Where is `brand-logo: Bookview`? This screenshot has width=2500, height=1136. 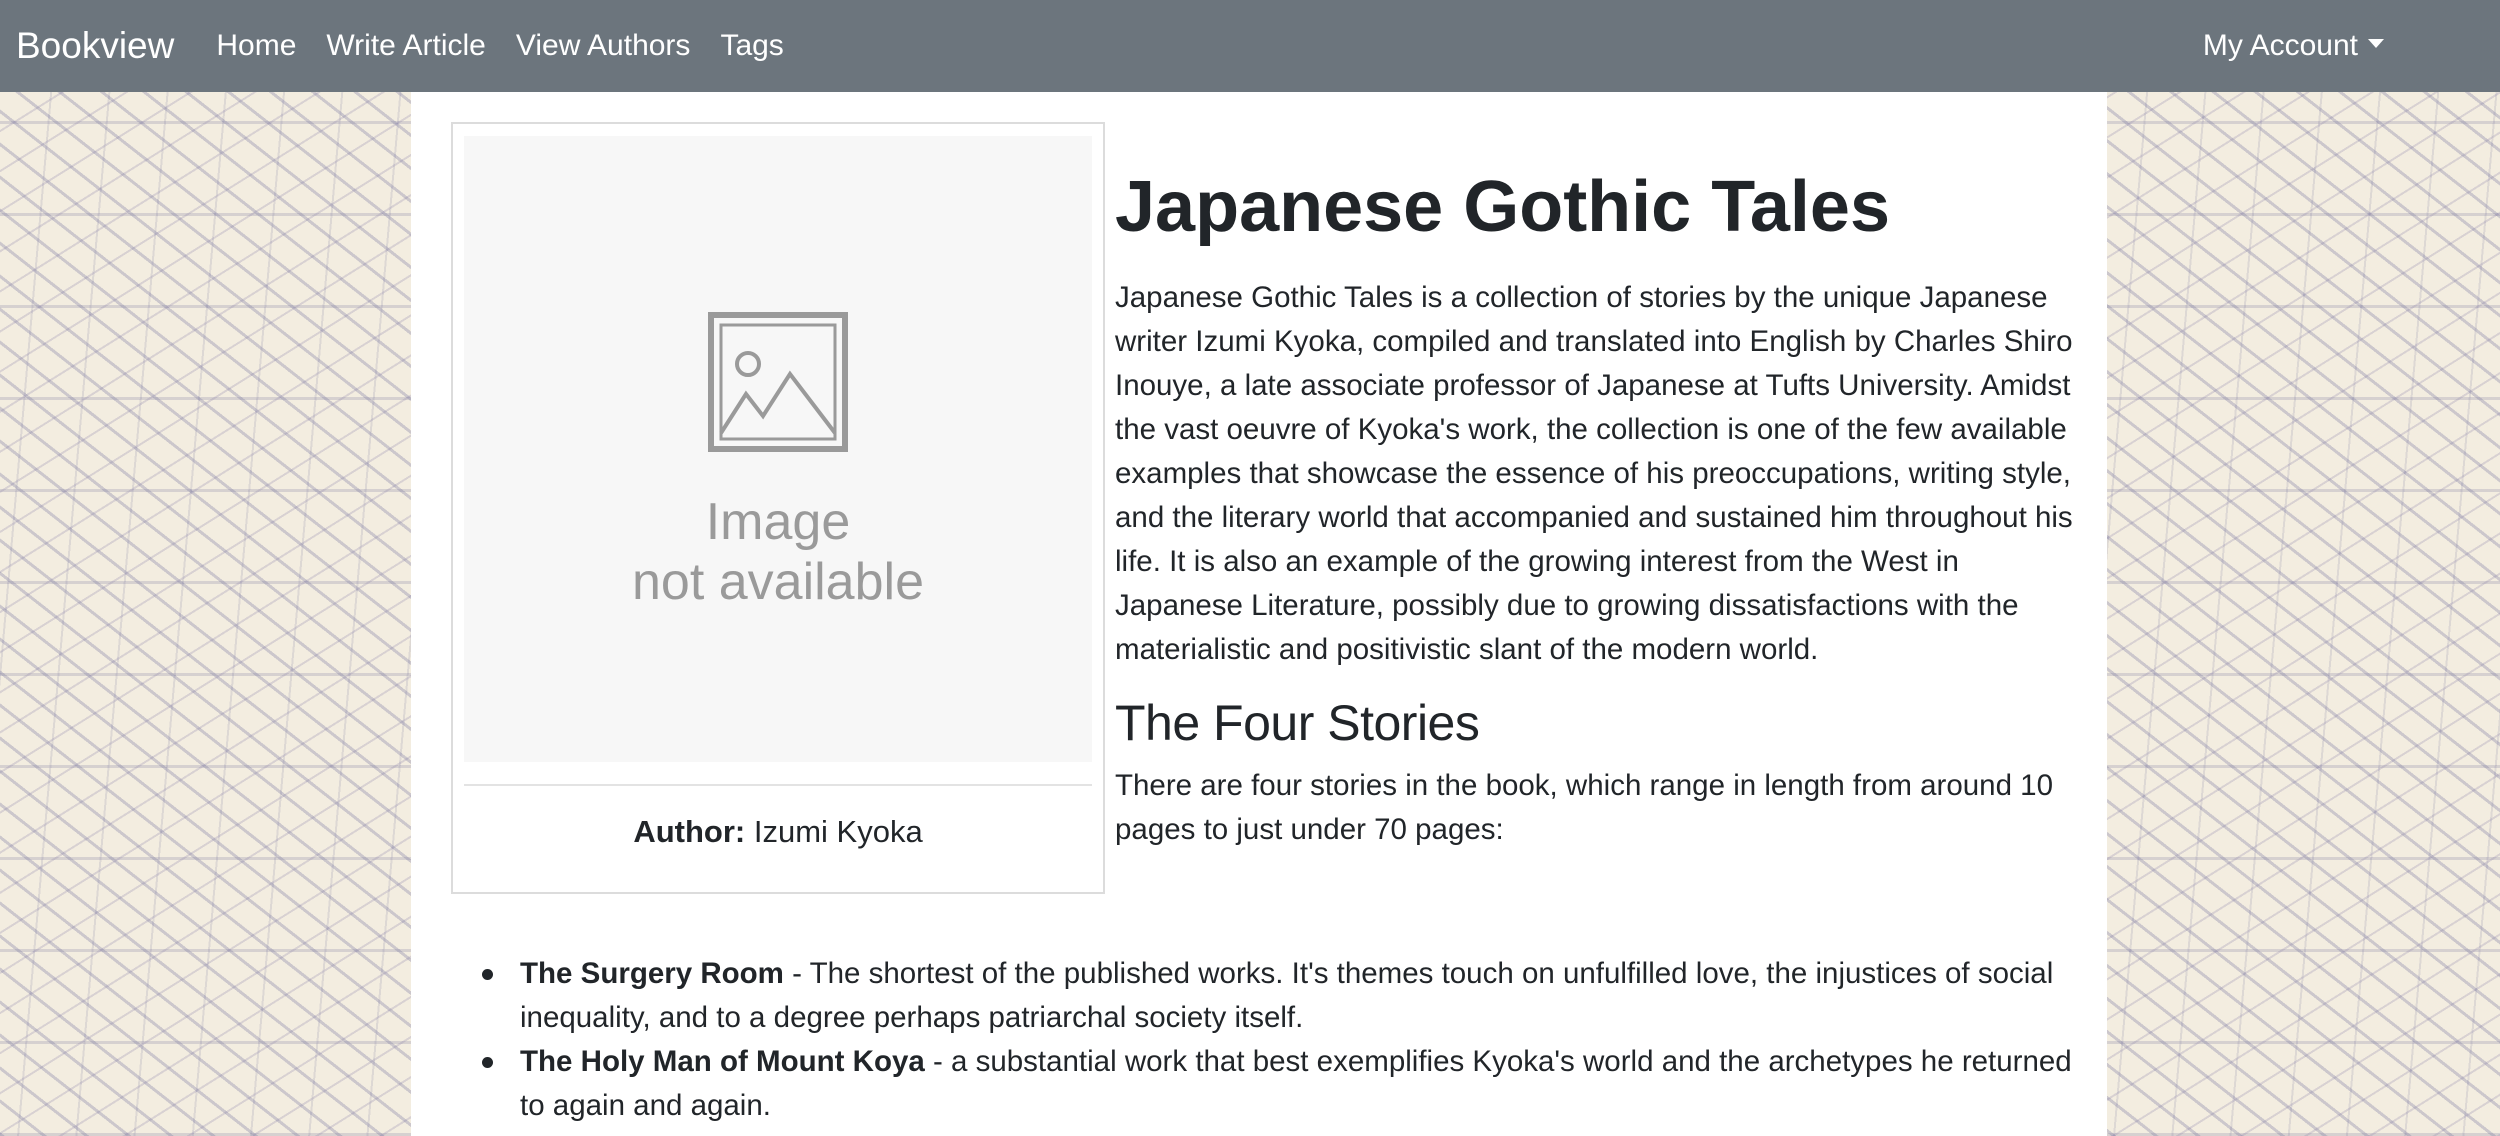 brand-logo: Bookview is located at coordinates (95, 46).